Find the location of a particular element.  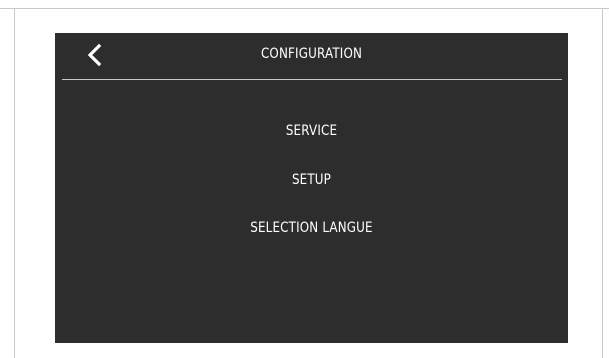

page-title: CONFIGURATION is located at coordinates (311, 54).